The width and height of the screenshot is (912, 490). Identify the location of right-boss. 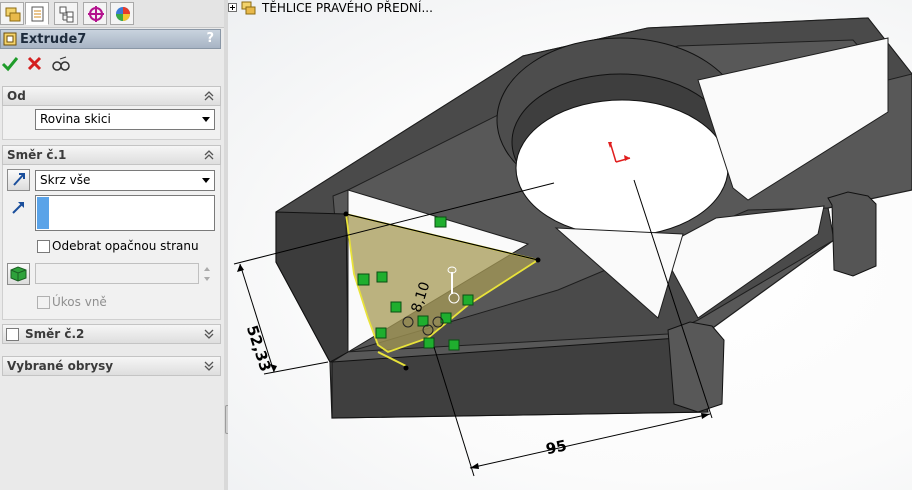
(852, 234).